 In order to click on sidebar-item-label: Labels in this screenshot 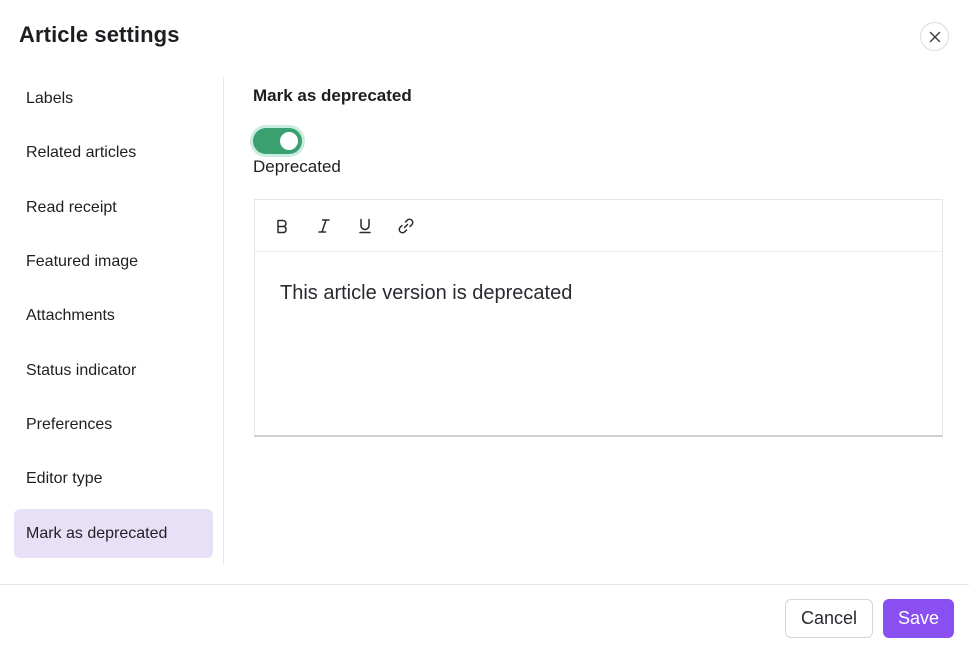, I will do `click(50, 98)`.